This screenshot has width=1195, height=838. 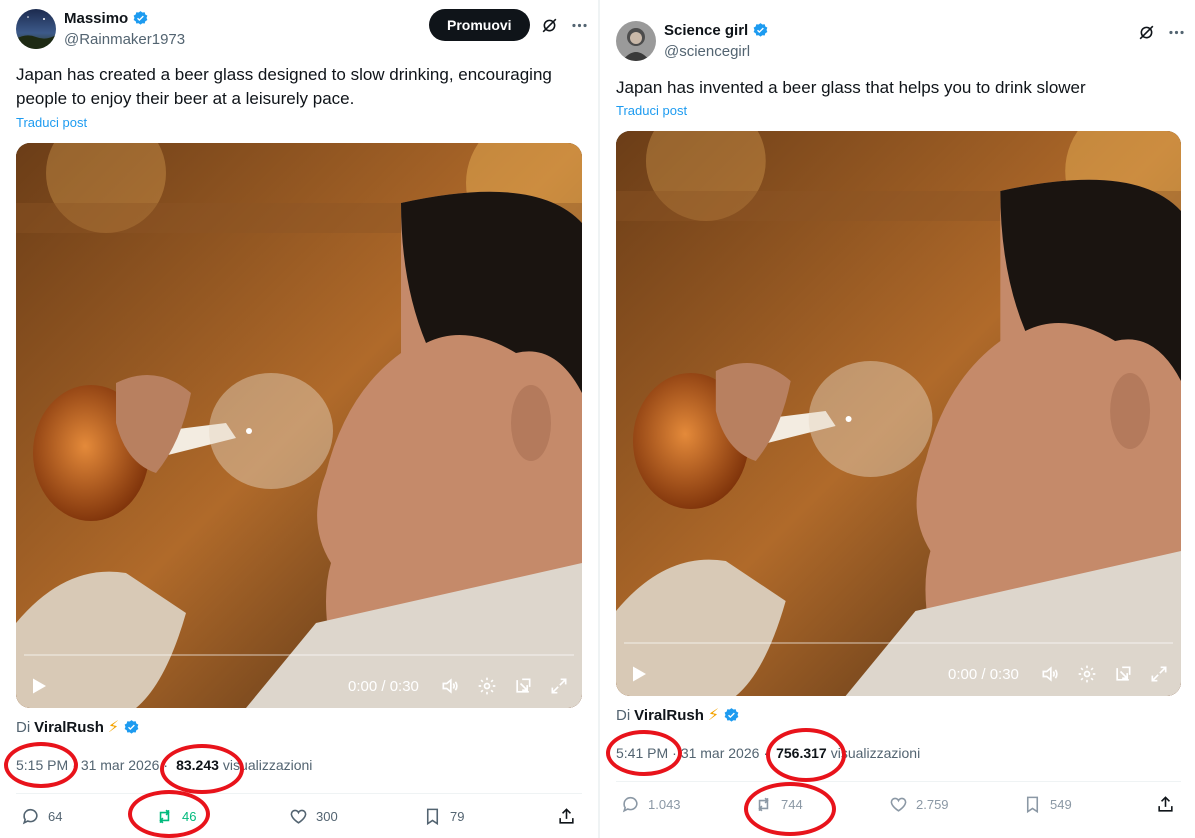 What do you see at coordinates (1061, 804) in the screenshot?
I see `bookmark-count: 549` at bounding box center [1061, 804].